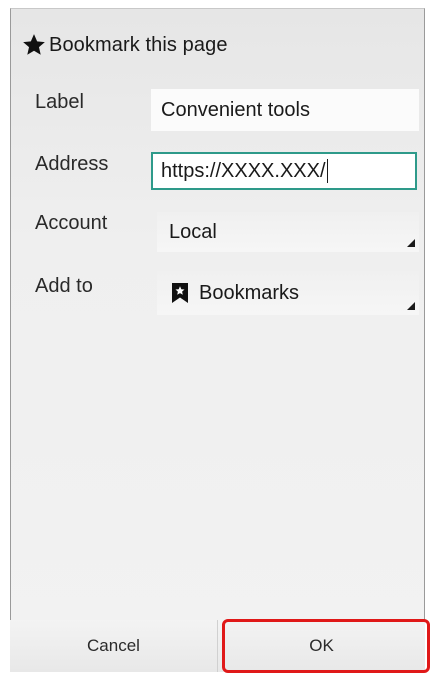  I want to click on address-input: https://XXXX.XXX/, so click(284, 171).